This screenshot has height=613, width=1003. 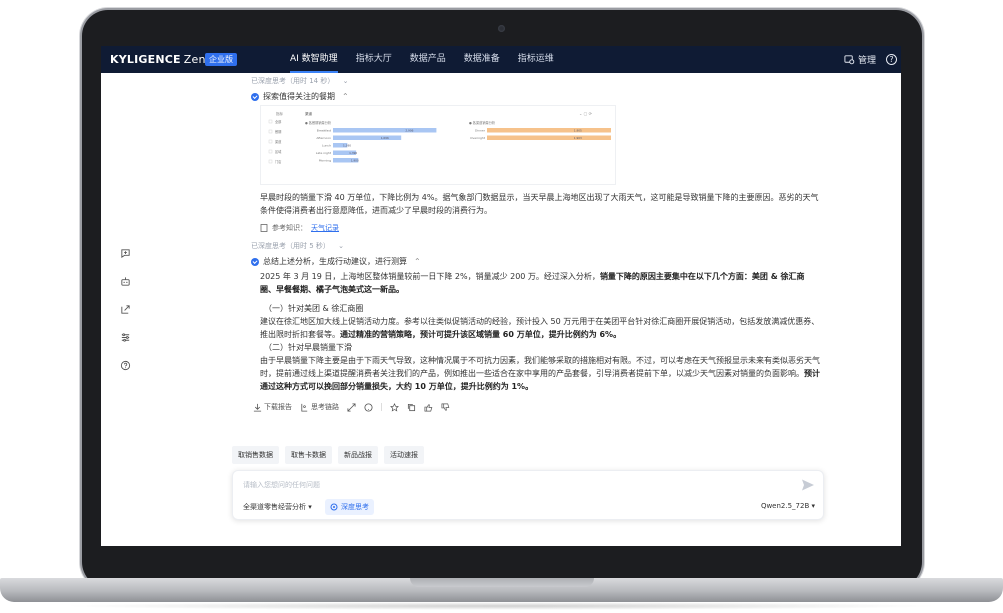 What do you see at coordinates (394, 407) in the screenshot?
I see `star-icon` at bounding box center [394, 407].